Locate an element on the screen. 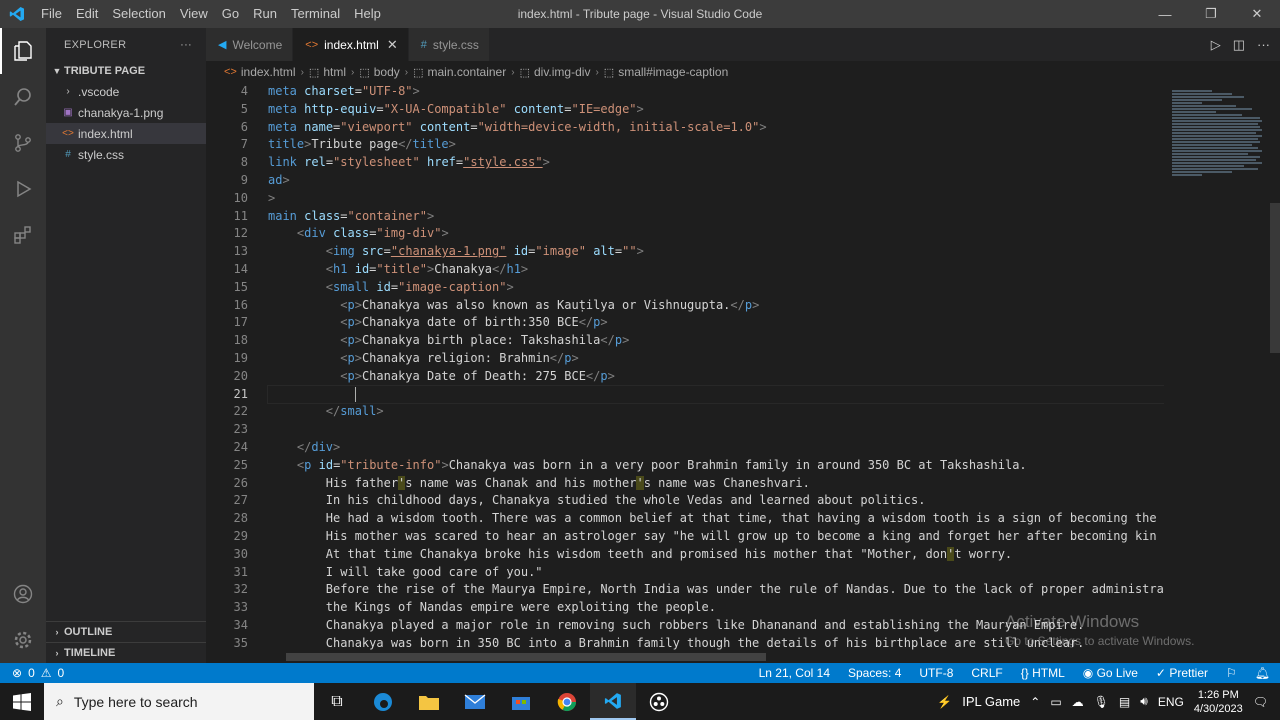 This screenshot has width=1280, height=720. file-explorer-icon is located at coordinates (429, 701).